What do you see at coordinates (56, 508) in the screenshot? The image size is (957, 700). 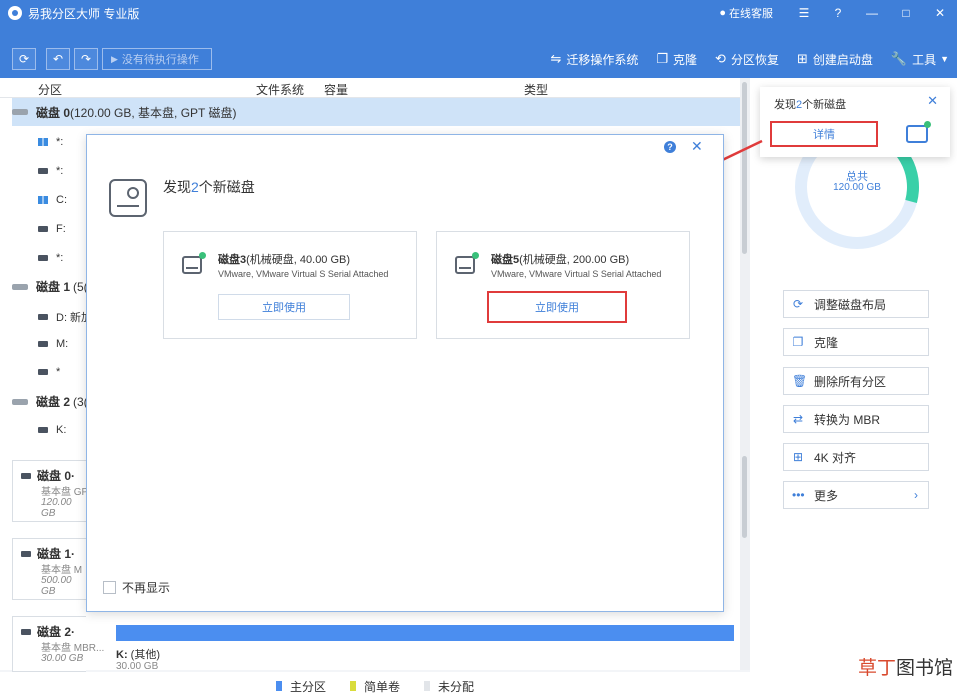 I see `disk-card-size: 120.00 GB` at bounding box center [56, 508].